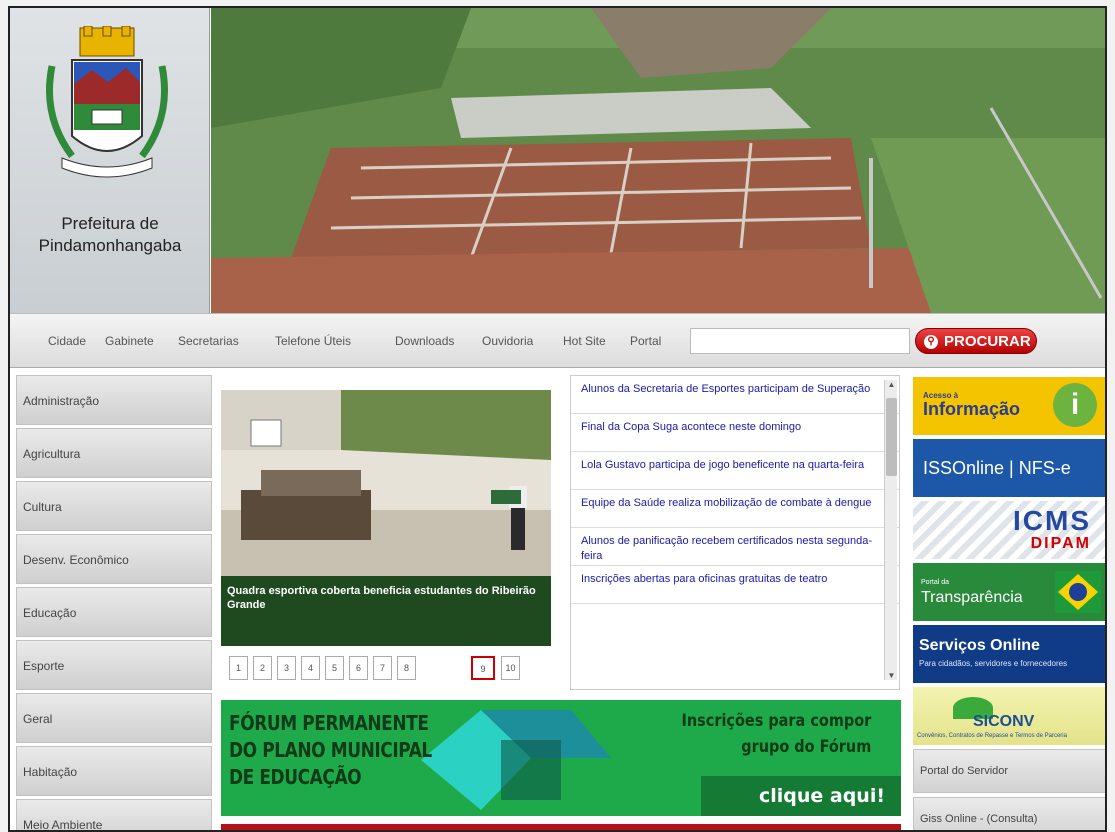  Describe the element at coordinates (295, 777) in the screenshot. I see `forum-title-line3: DE EDUCAÇÃO` at that location.